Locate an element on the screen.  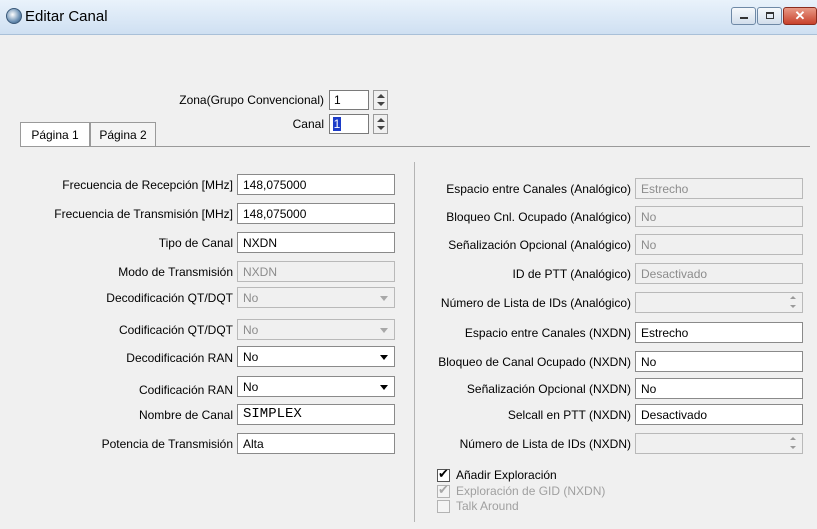
canal-spin-buttons is located at coordinates (380, 124).